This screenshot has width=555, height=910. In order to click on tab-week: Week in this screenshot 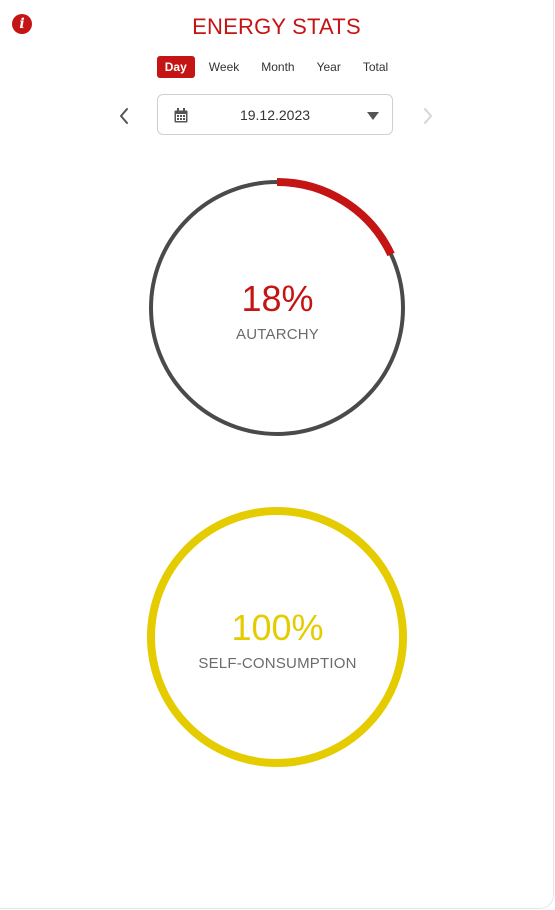, I will do `click(224, 67)`.